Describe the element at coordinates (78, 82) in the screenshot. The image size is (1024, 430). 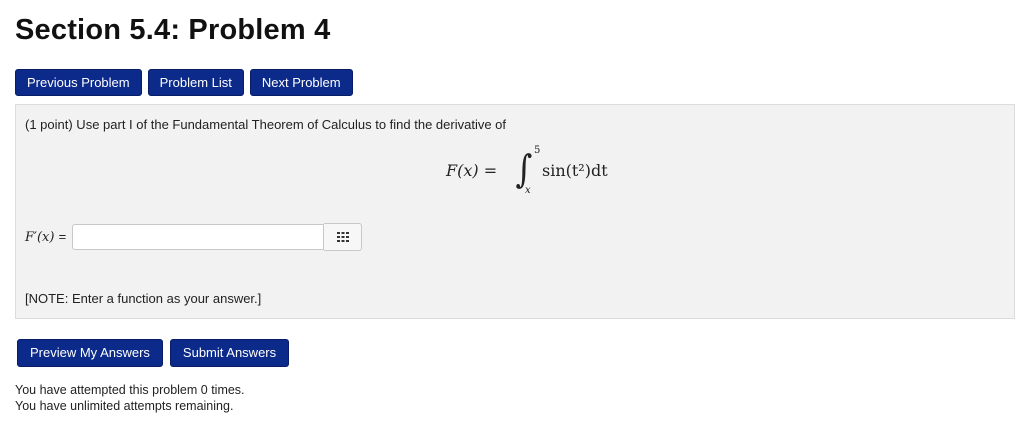
I see `previous-problem-button: Previous Problem` at that location.